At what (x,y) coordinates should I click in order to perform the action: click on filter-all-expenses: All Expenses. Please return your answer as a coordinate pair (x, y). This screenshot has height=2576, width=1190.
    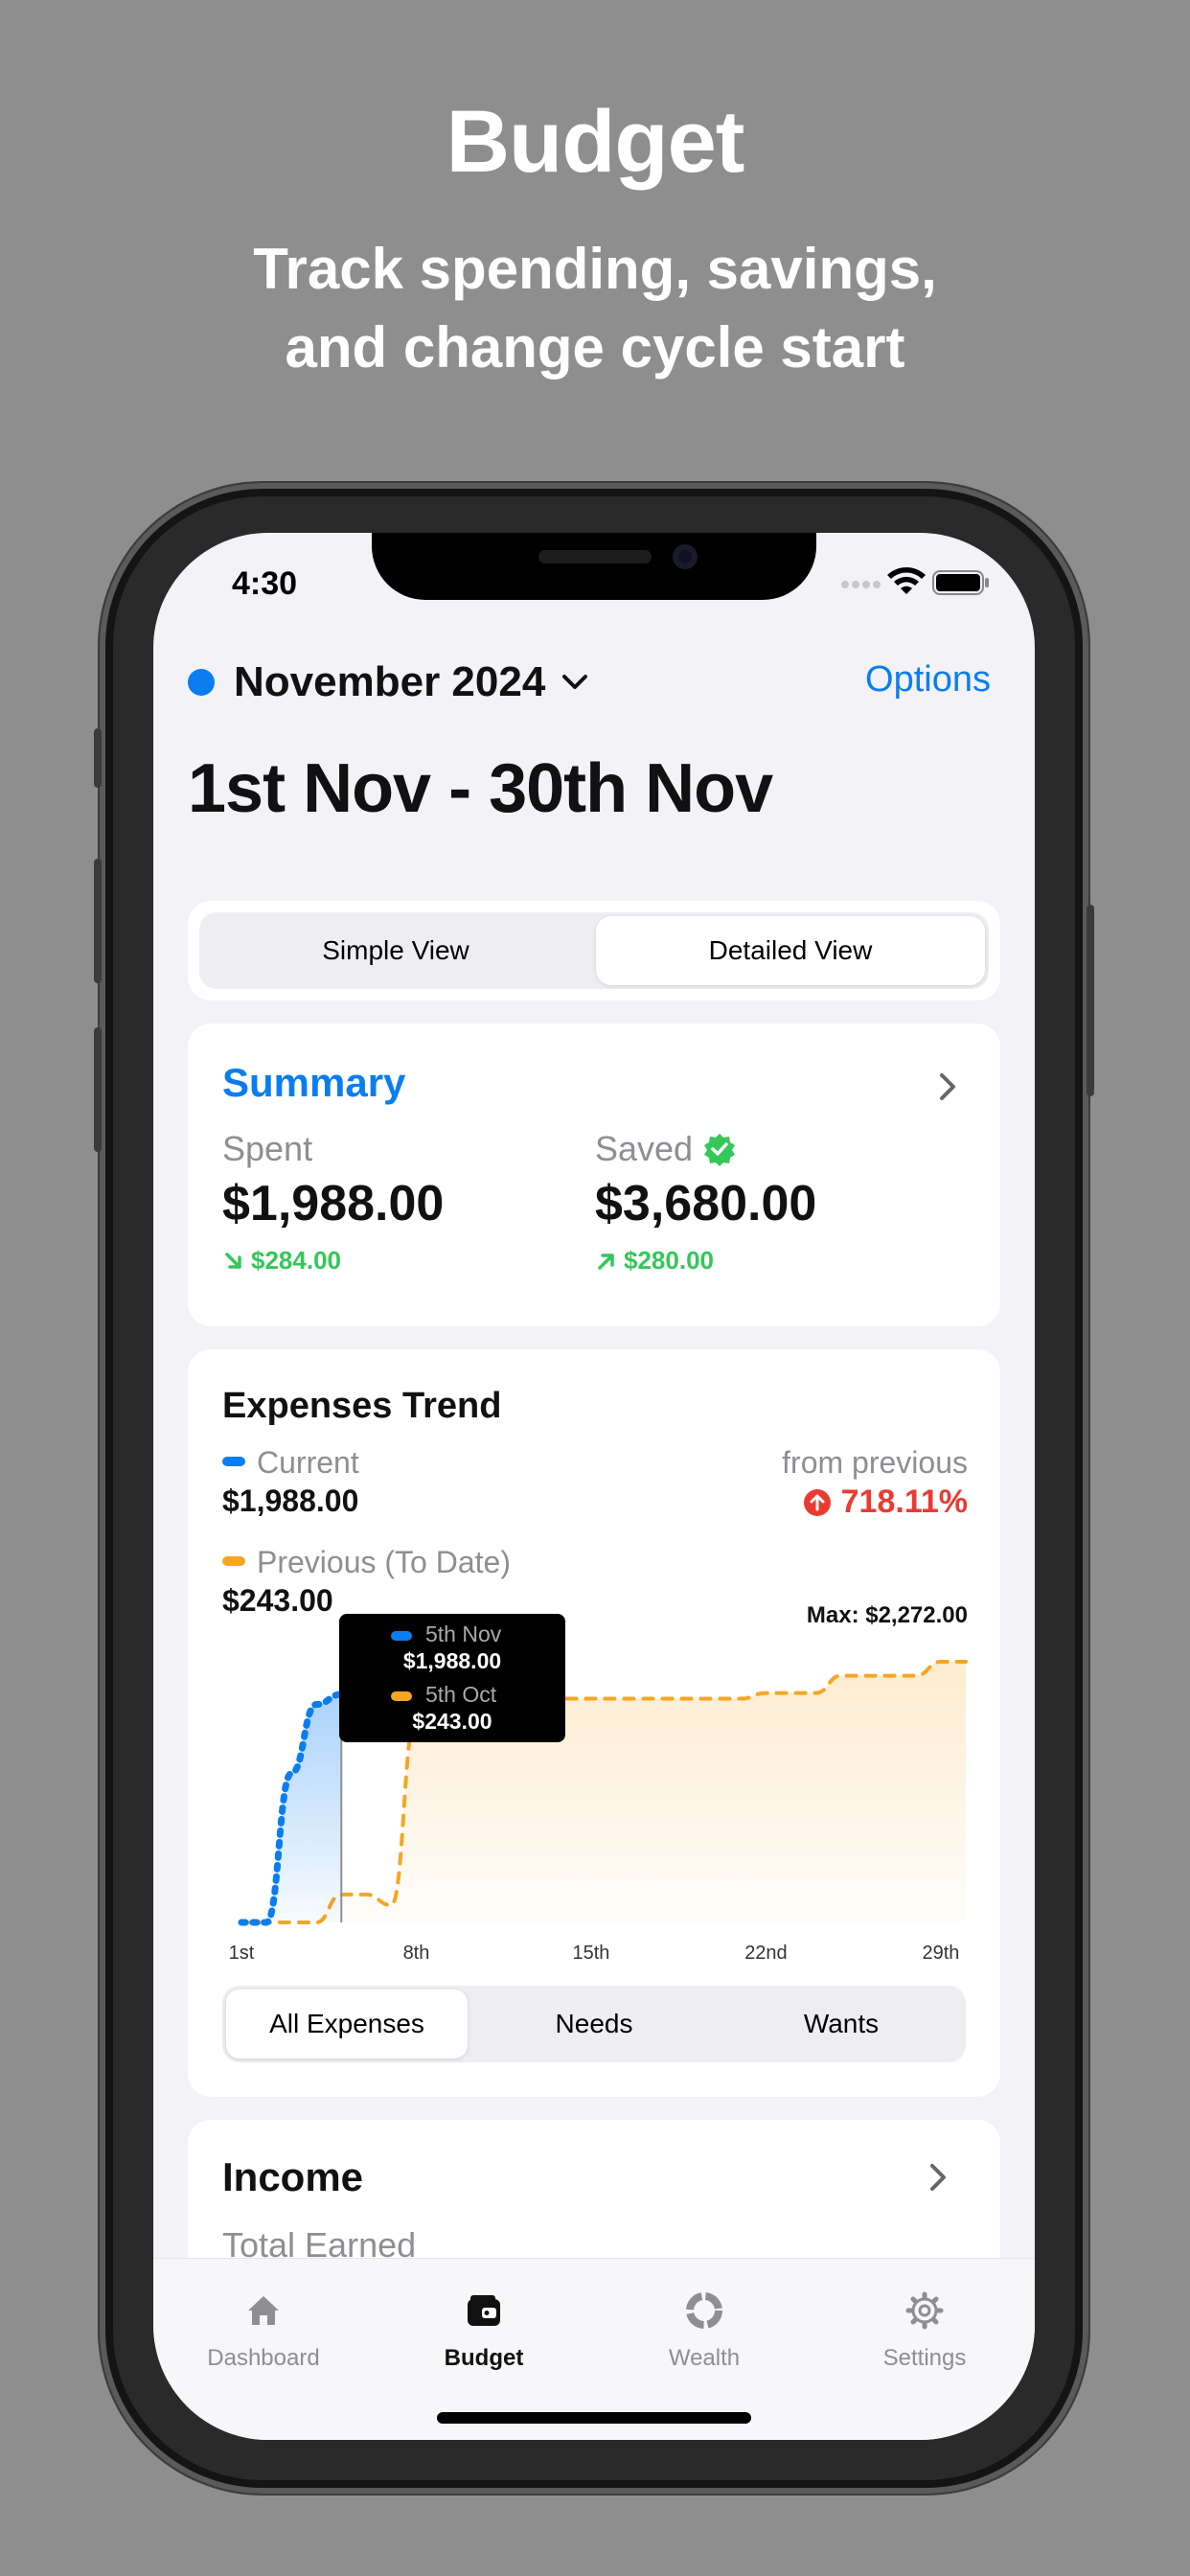
    Looking at the image, I should click on (347, 2024).